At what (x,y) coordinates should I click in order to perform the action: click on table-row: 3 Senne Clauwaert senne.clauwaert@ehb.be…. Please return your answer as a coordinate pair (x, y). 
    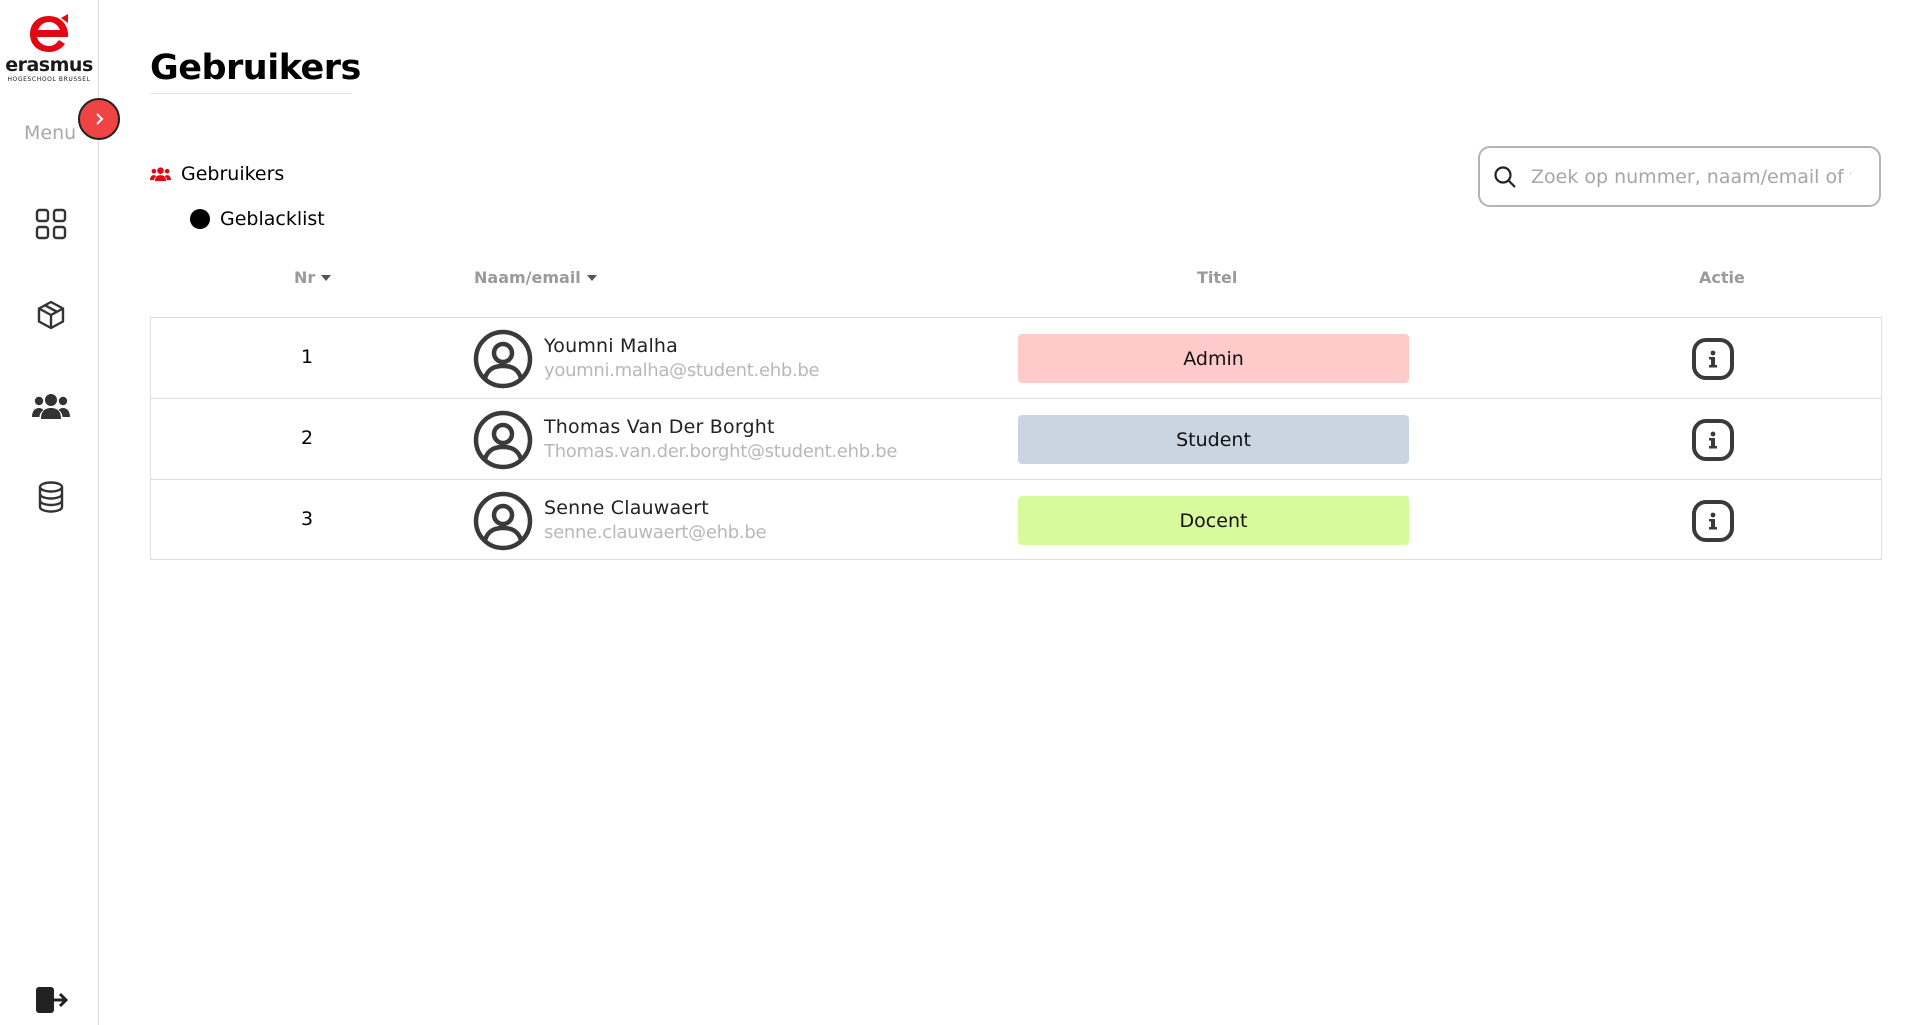
    Looking at the image, I should click on (1016, 519).